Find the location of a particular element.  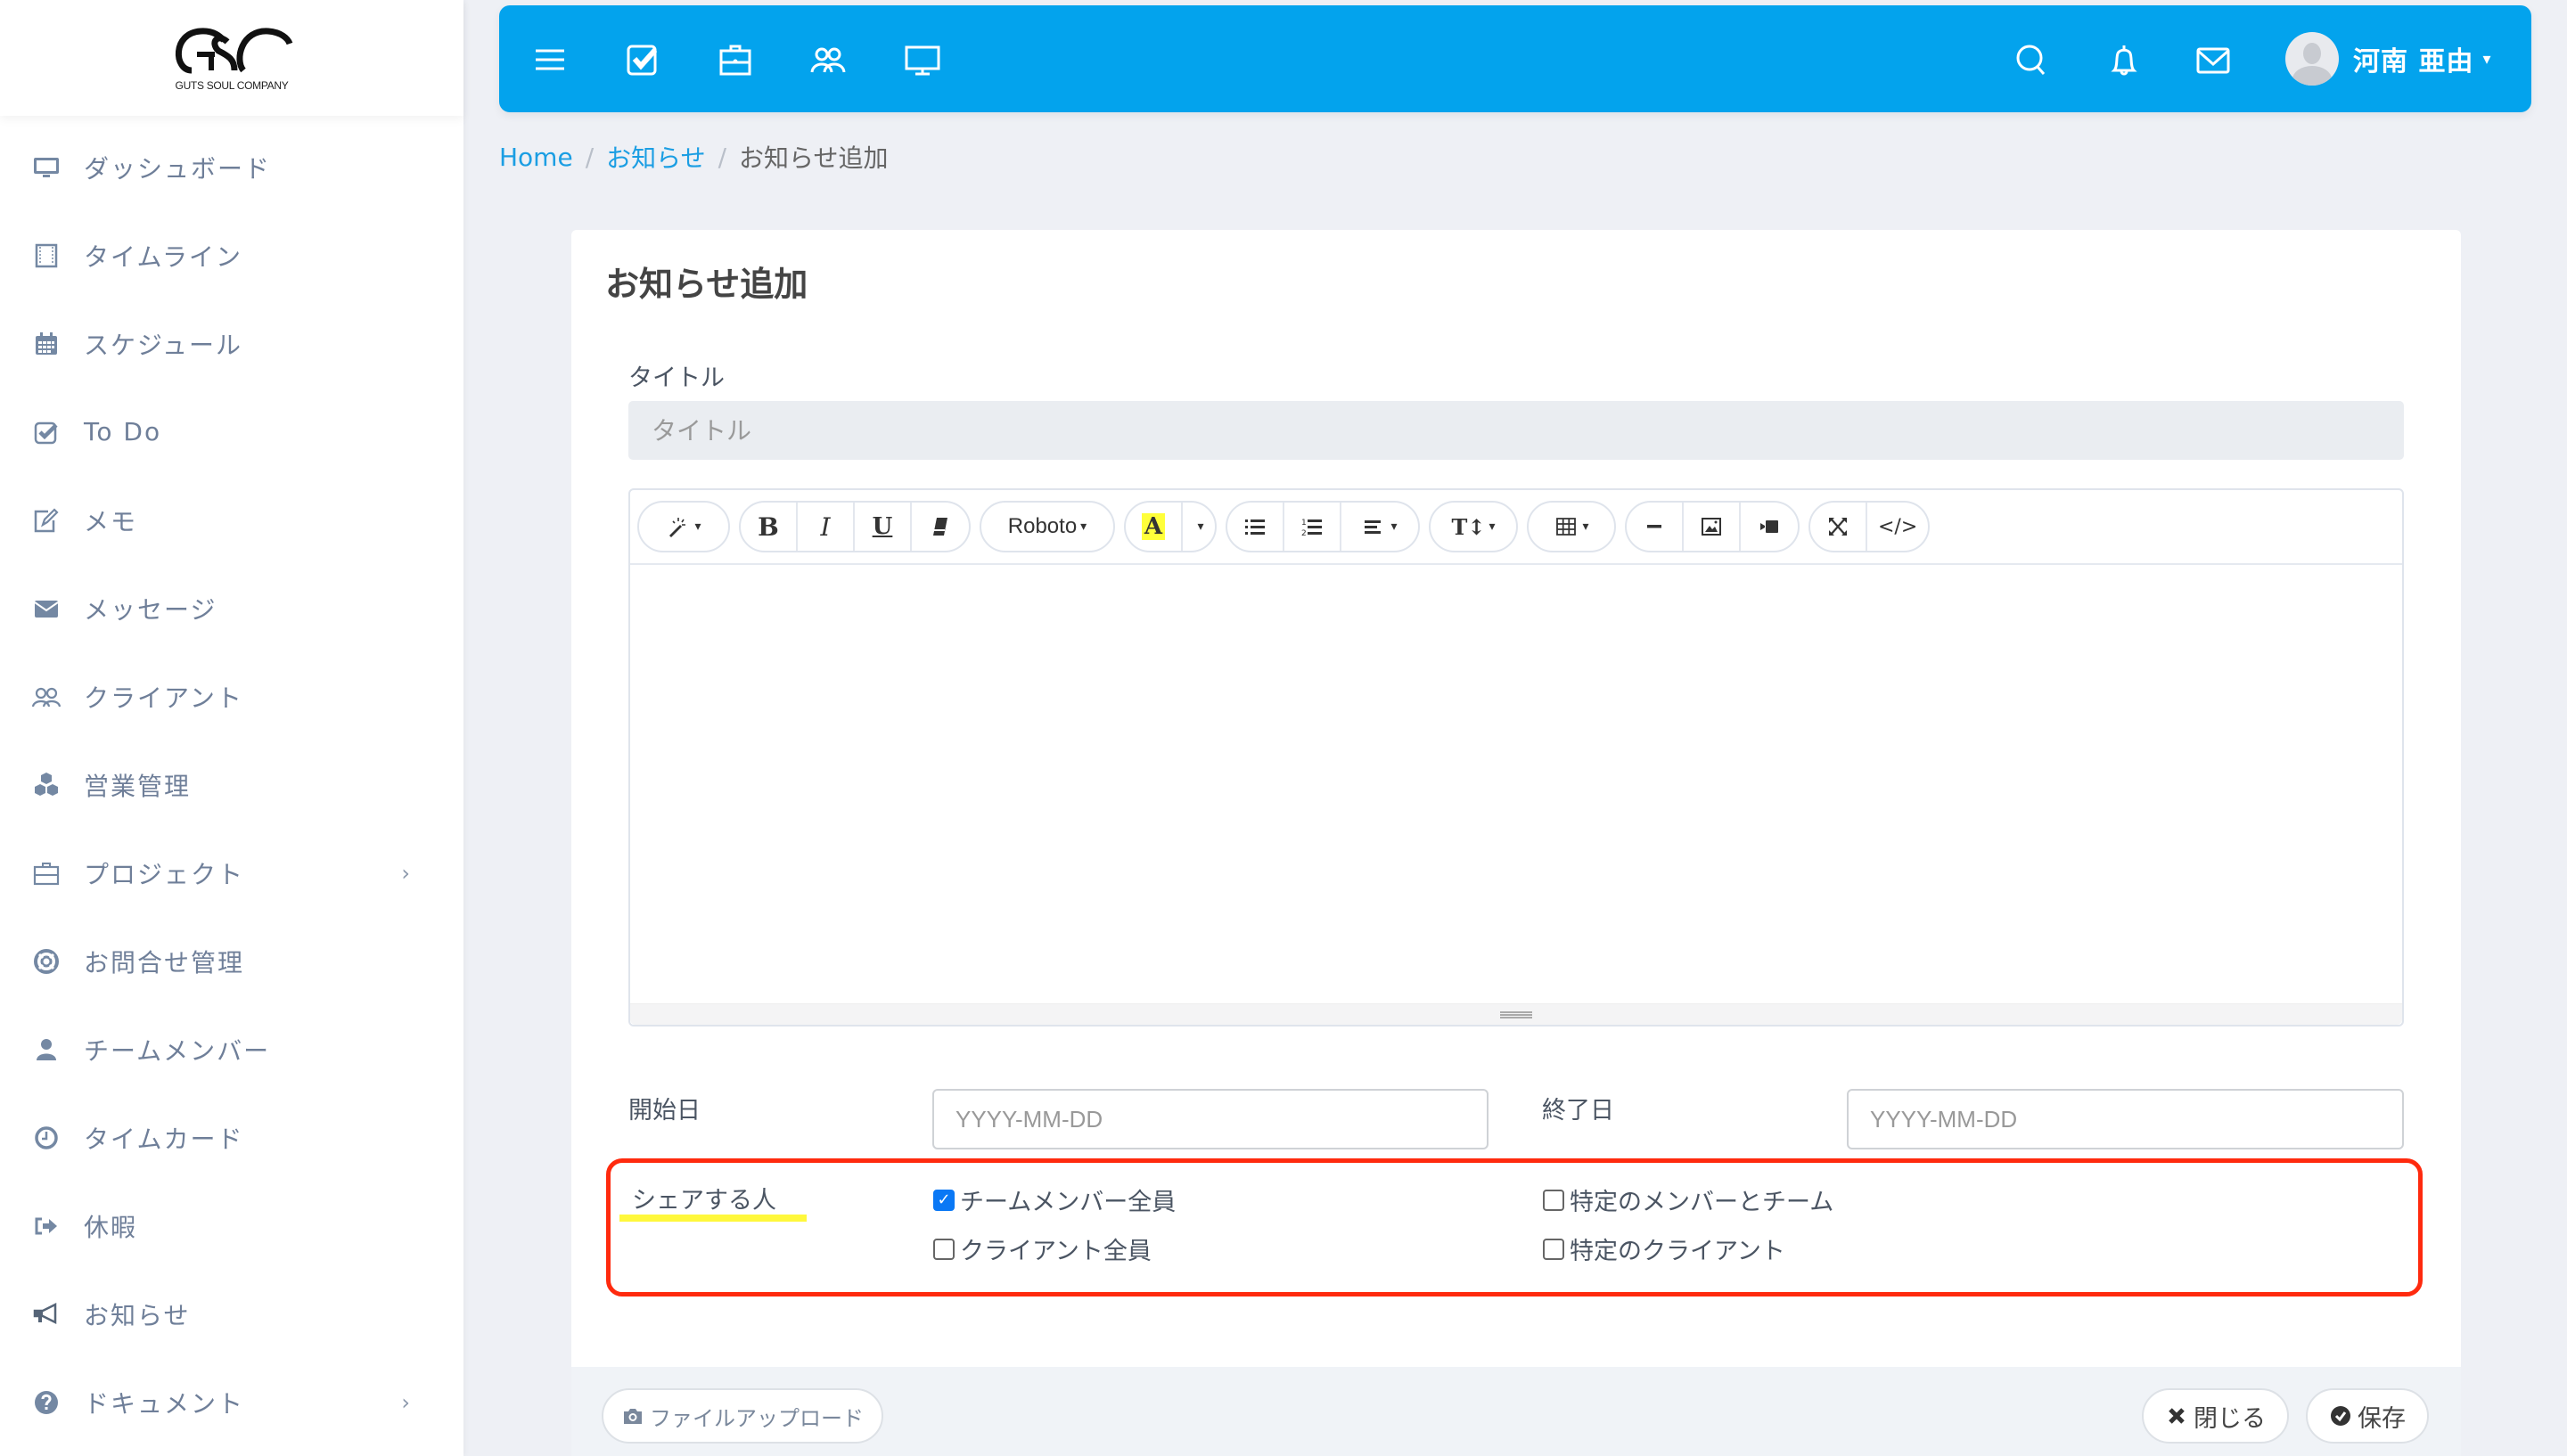

unordered-list-button is located at coordinates (1255, 527).